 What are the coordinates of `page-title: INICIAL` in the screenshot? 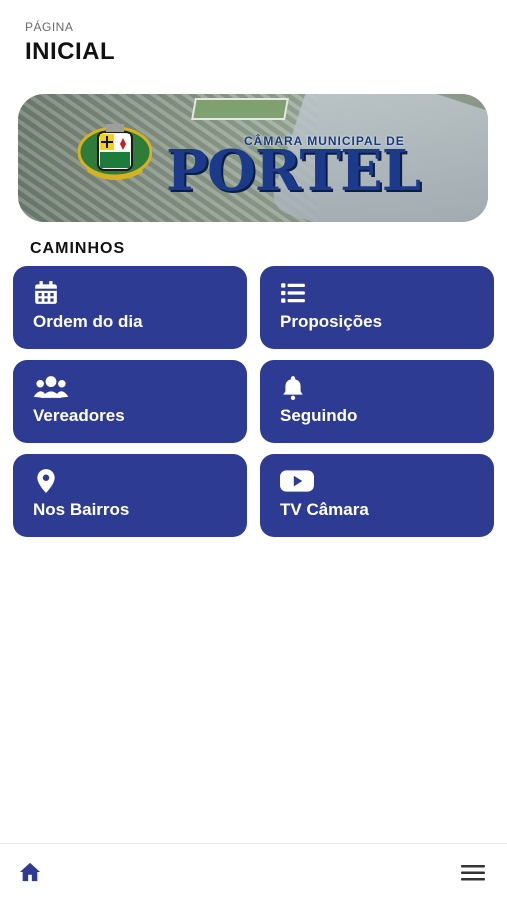 It's located at (70, 51).